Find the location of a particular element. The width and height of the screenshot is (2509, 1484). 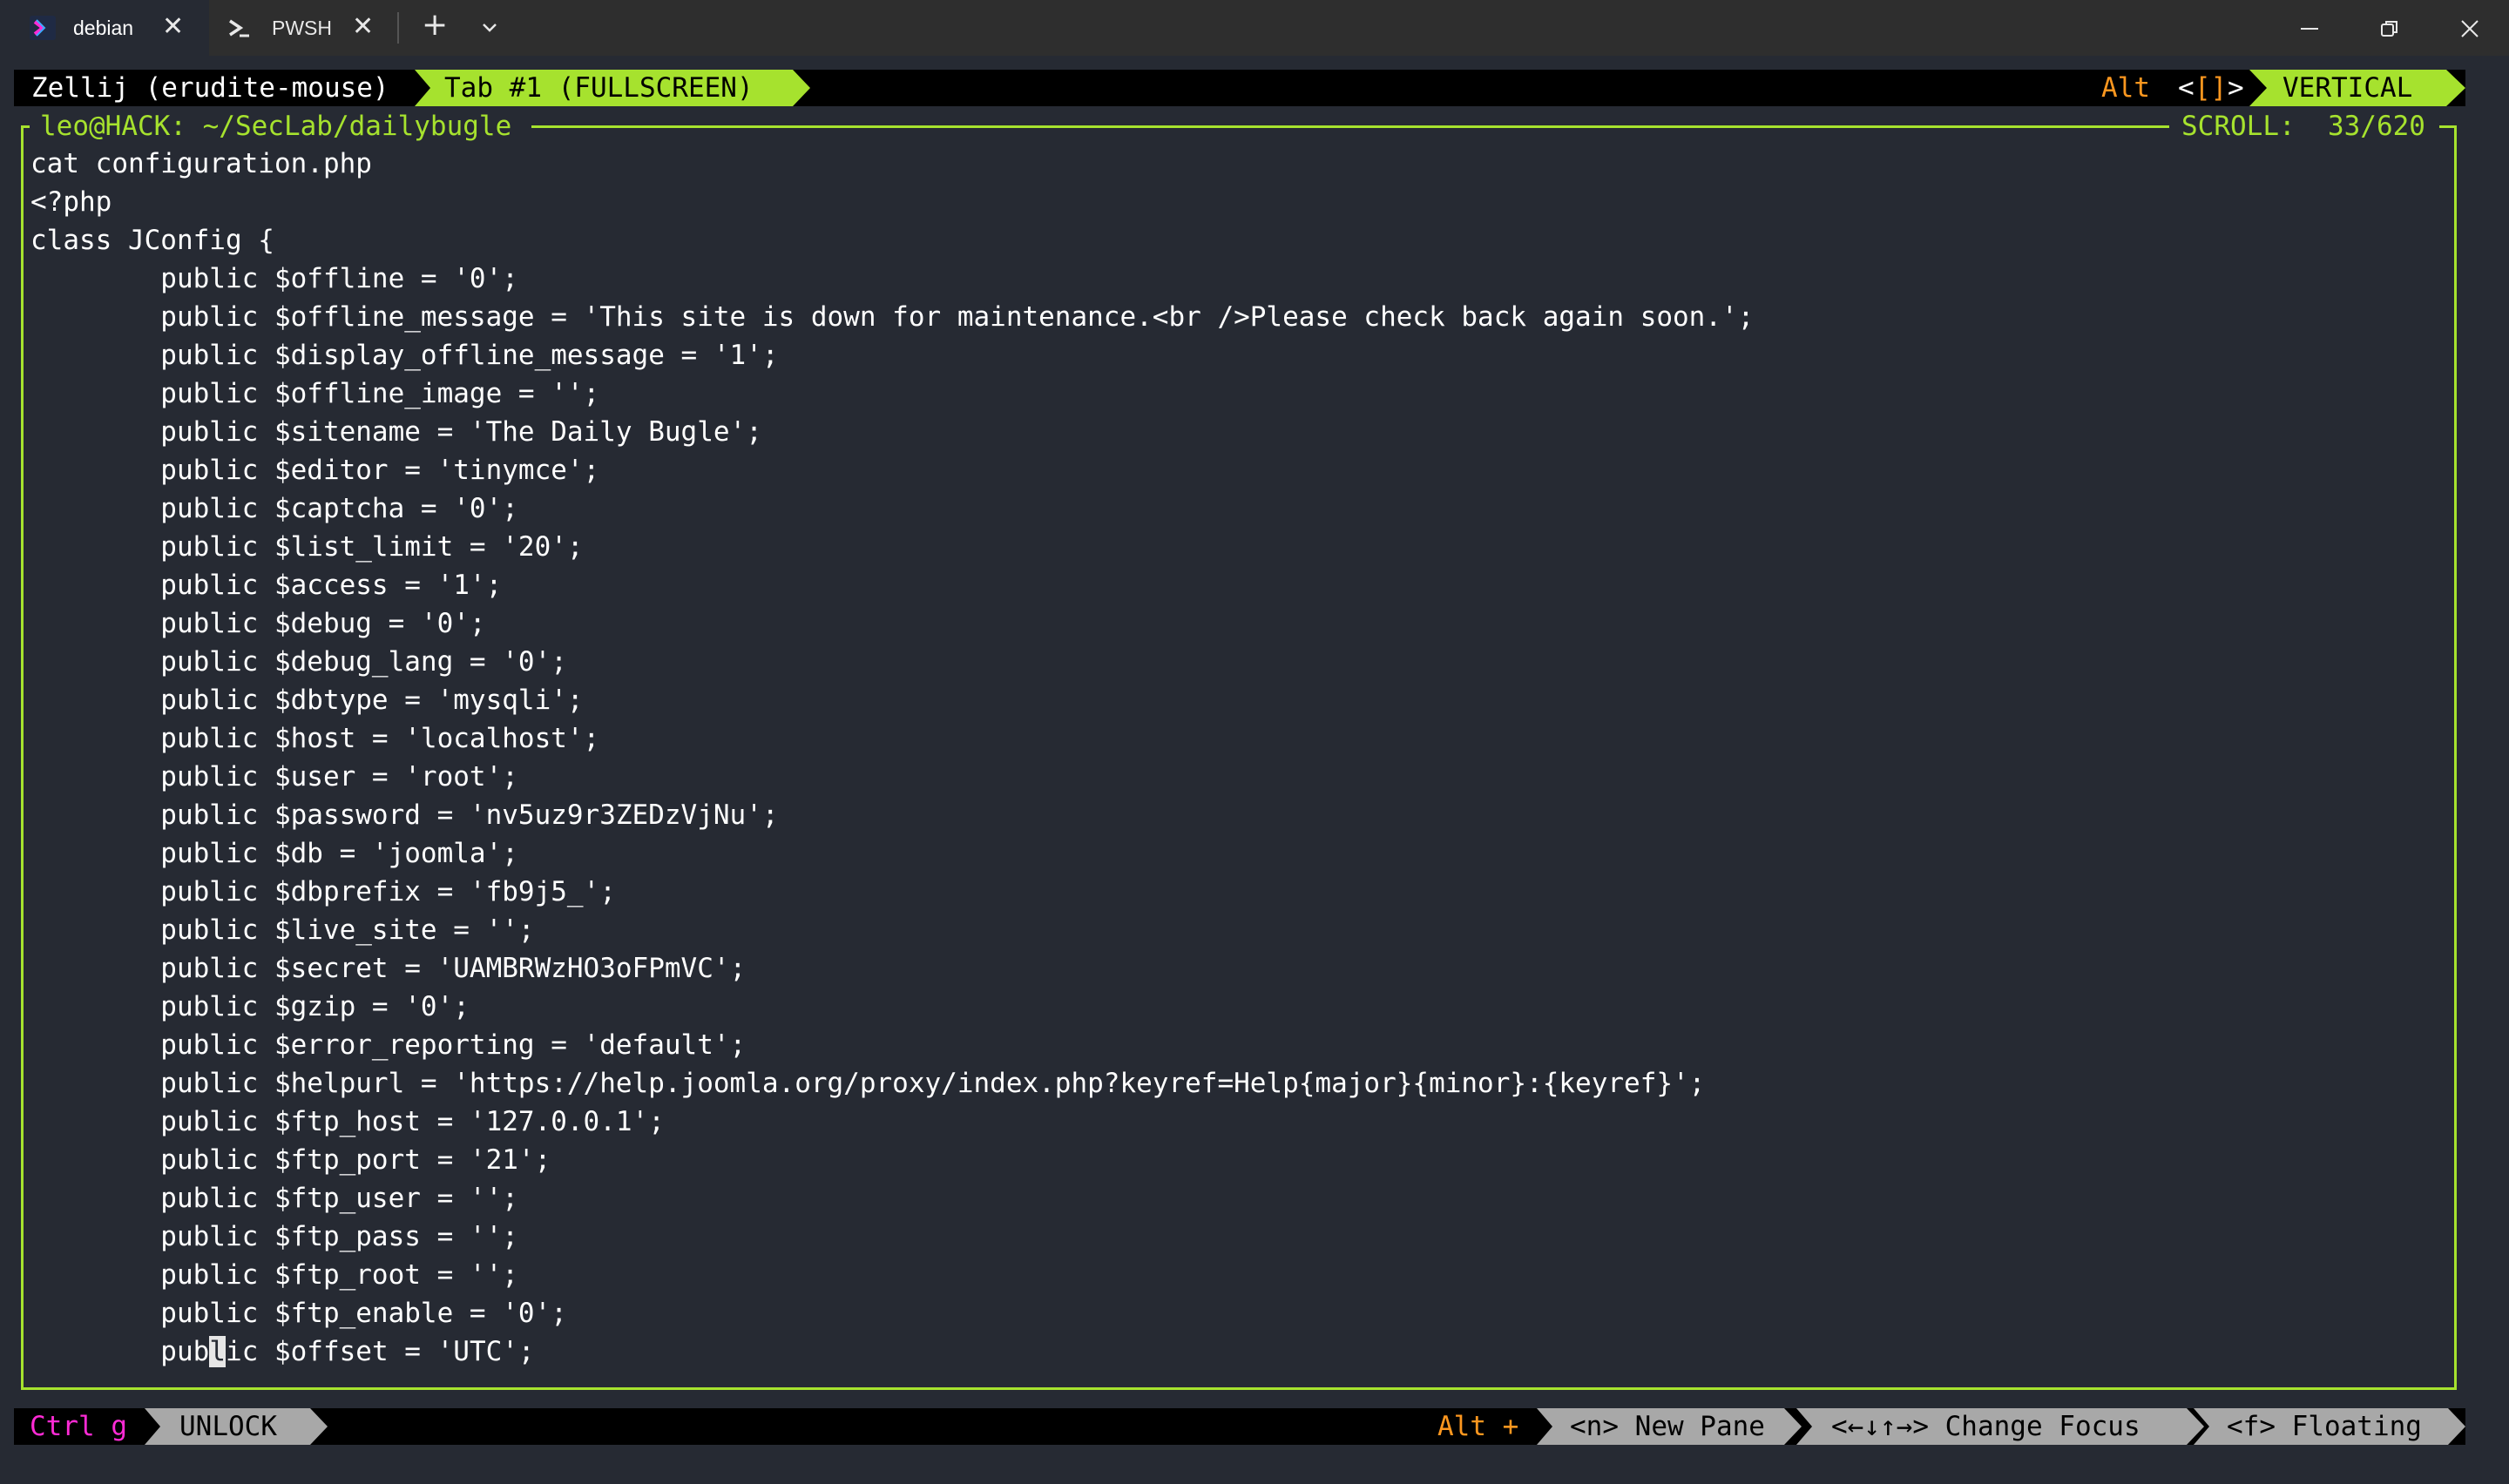

layout-indicator: VERTICAL is located at coordinates (2347, 88).